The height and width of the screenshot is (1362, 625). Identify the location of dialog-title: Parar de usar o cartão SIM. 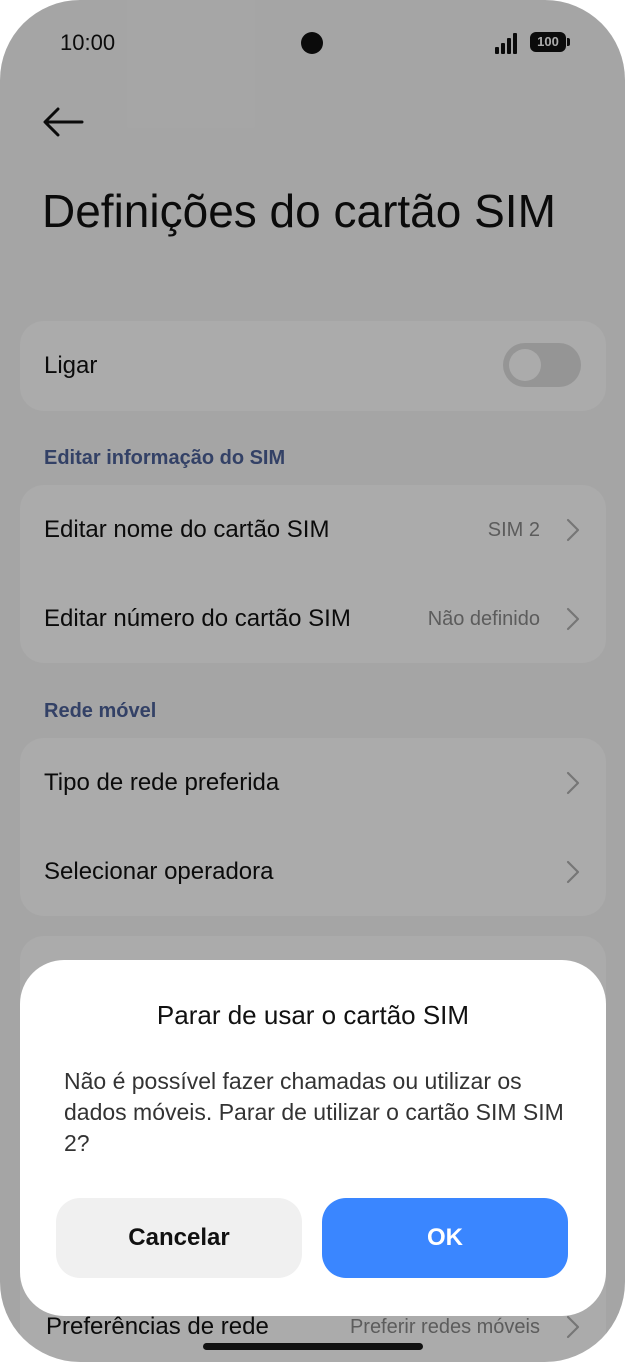
(313, 1015).